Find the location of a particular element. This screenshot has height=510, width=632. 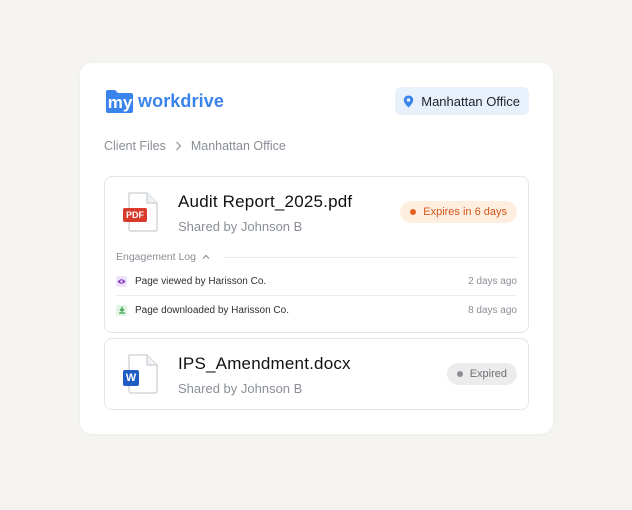

logo-my-text: my is located at coordinates (120, 102).